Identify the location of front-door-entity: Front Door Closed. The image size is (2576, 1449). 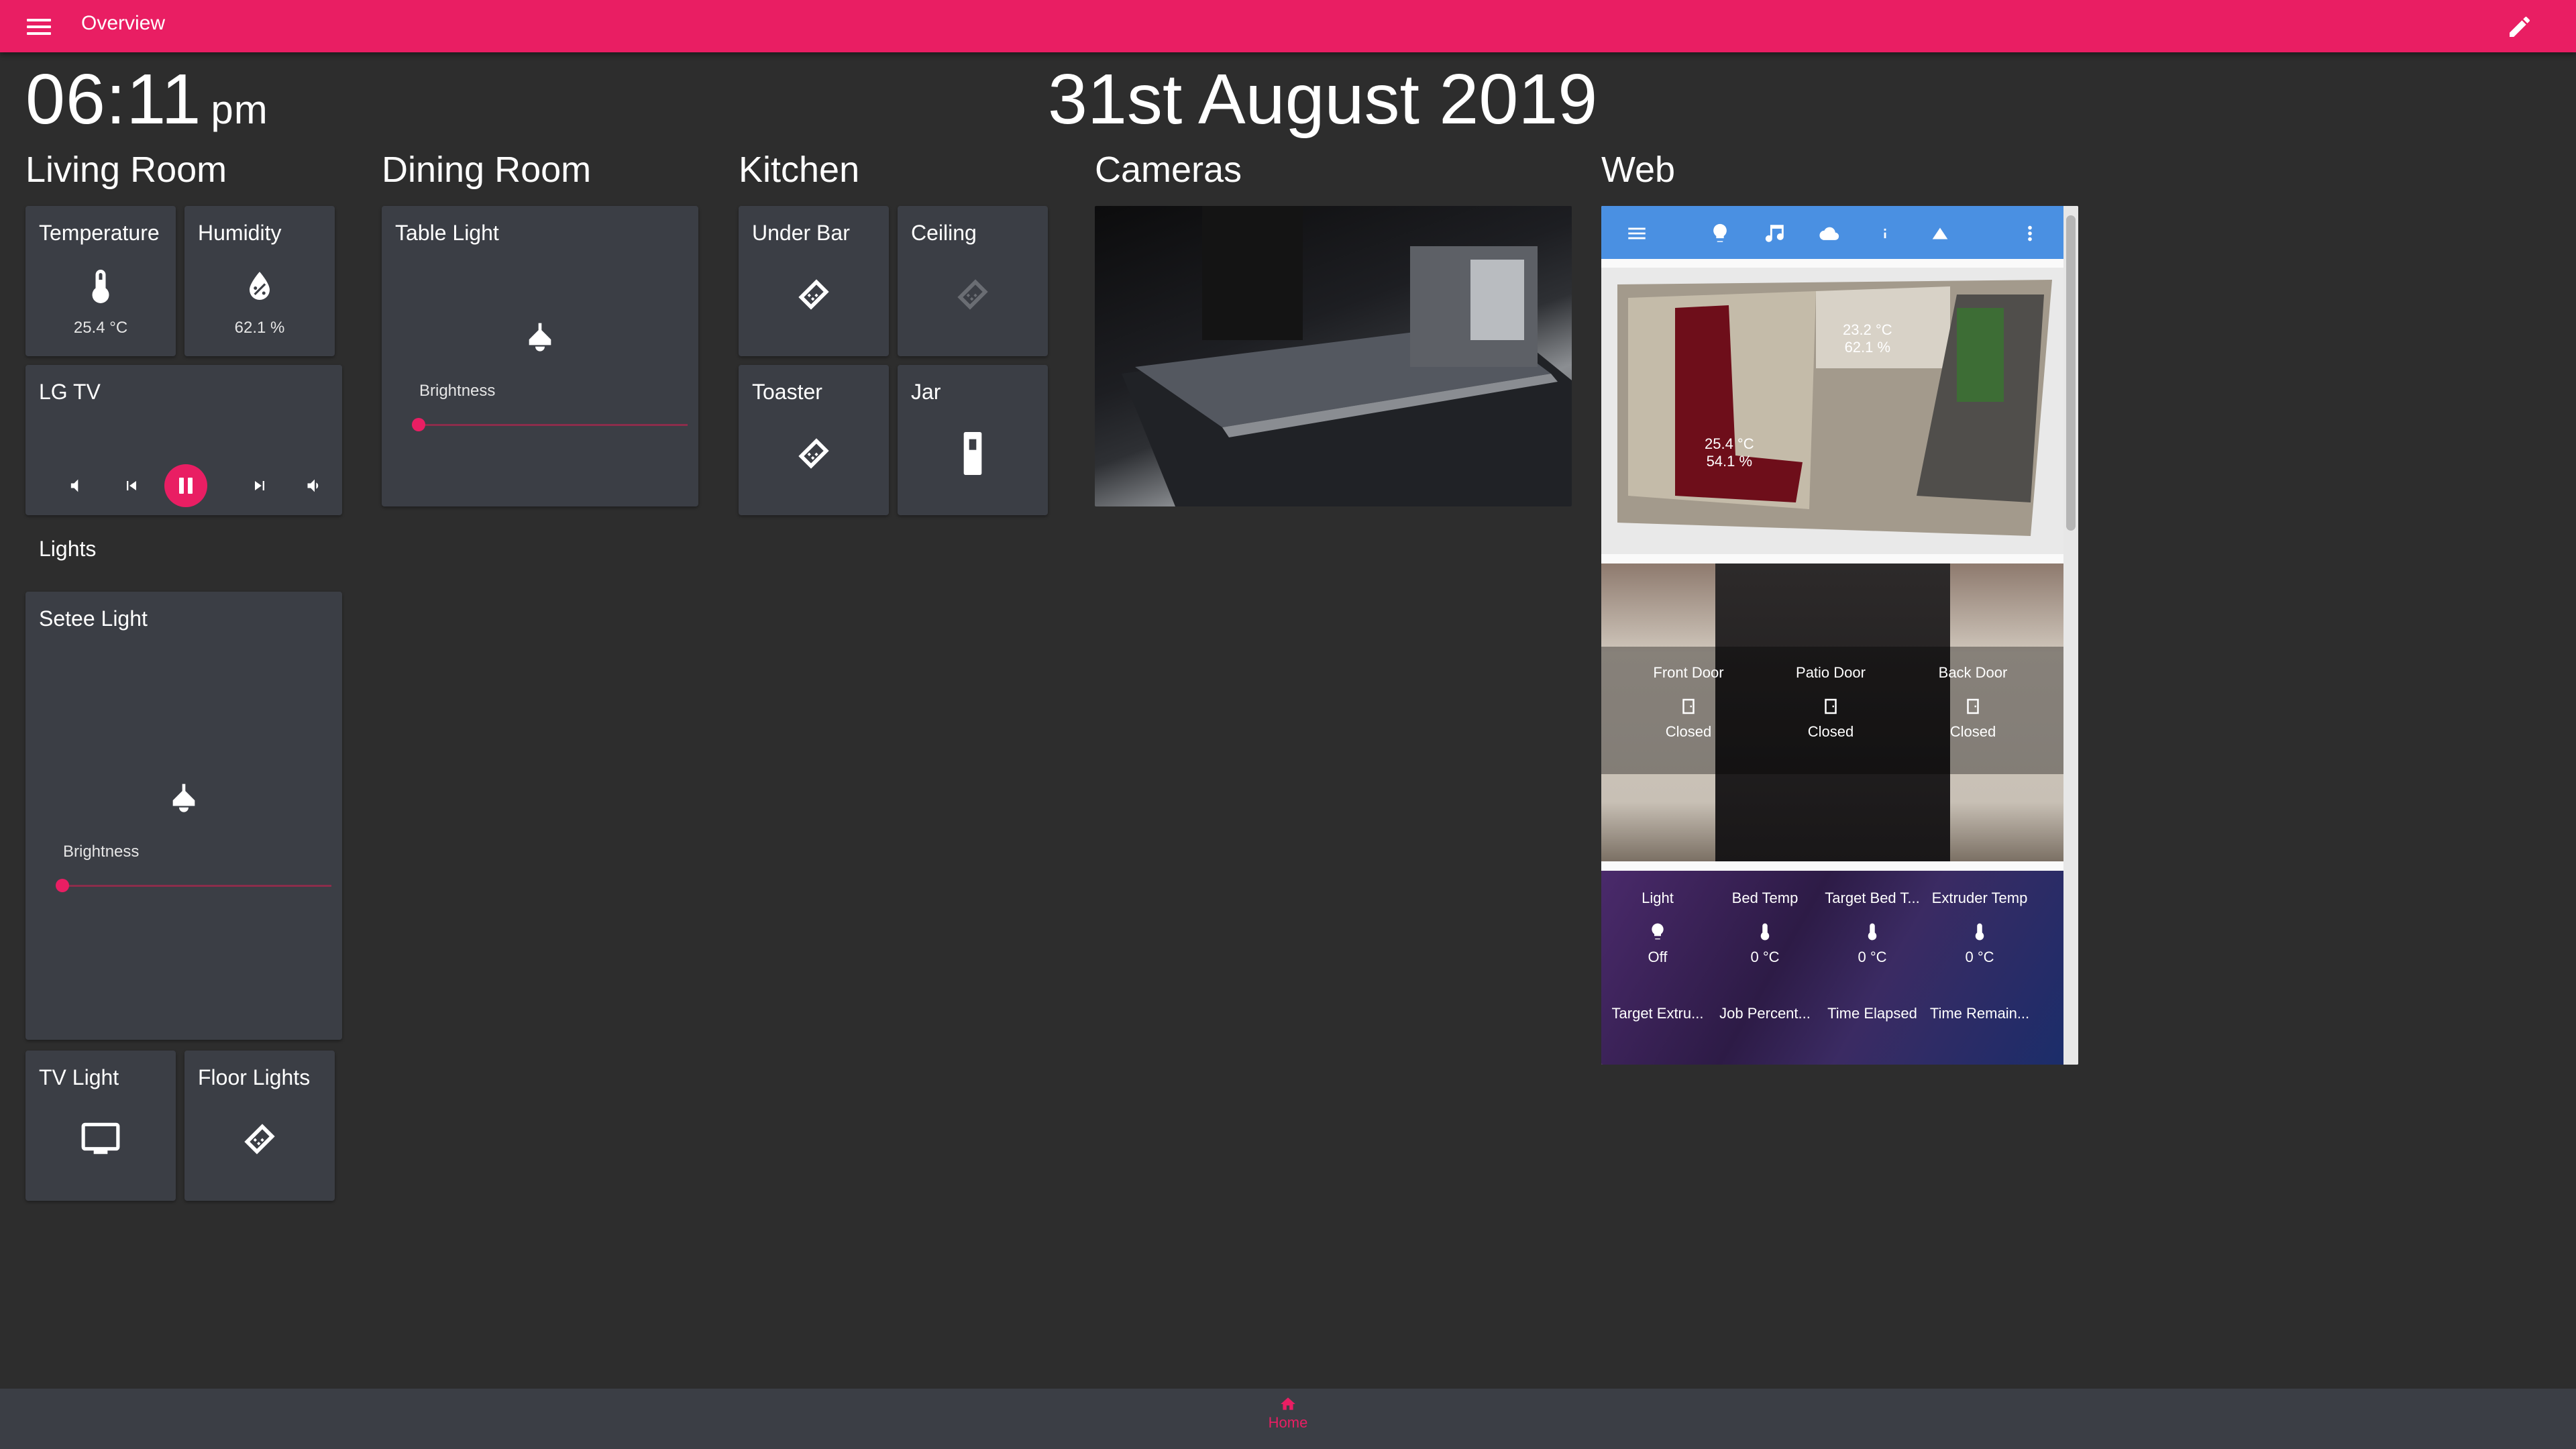
(1688, 702).